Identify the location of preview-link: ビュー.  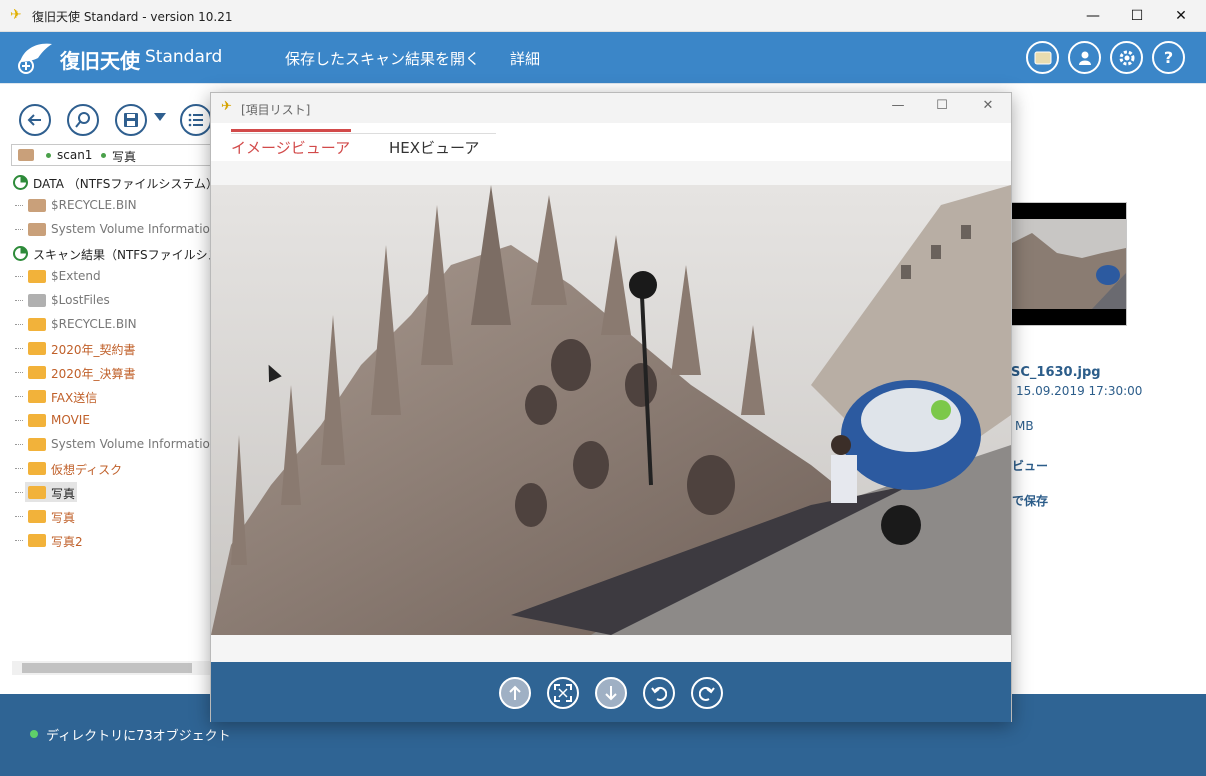
(1030, 465).